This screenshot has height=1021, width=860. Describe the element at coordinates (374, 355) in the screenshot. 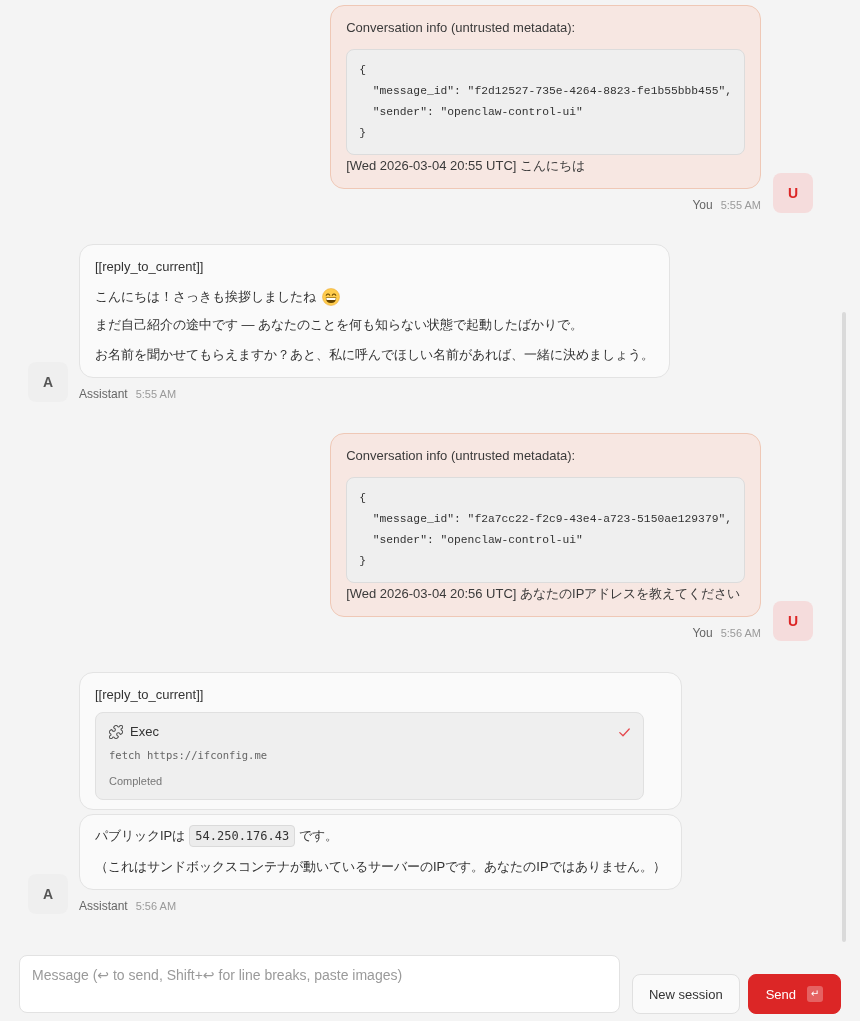

I see `message-text: お名前を聞かせてもらえますか？あと、私に呼んでほしい名前があれば、一緒に決めましょう。` at that location.